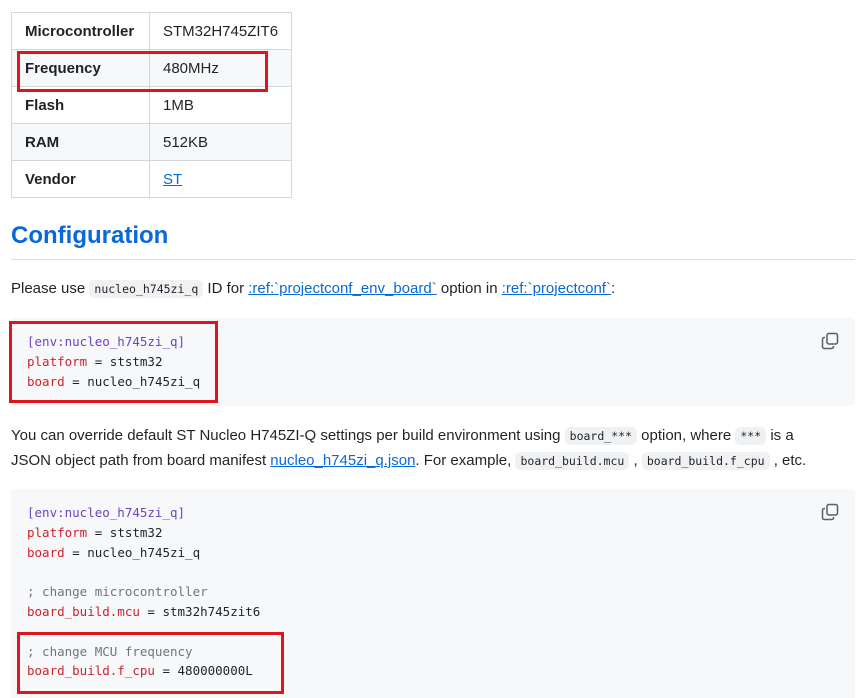 The image size is (865, 698). I want to click on spec-key: Vendor, so click(80, 179).